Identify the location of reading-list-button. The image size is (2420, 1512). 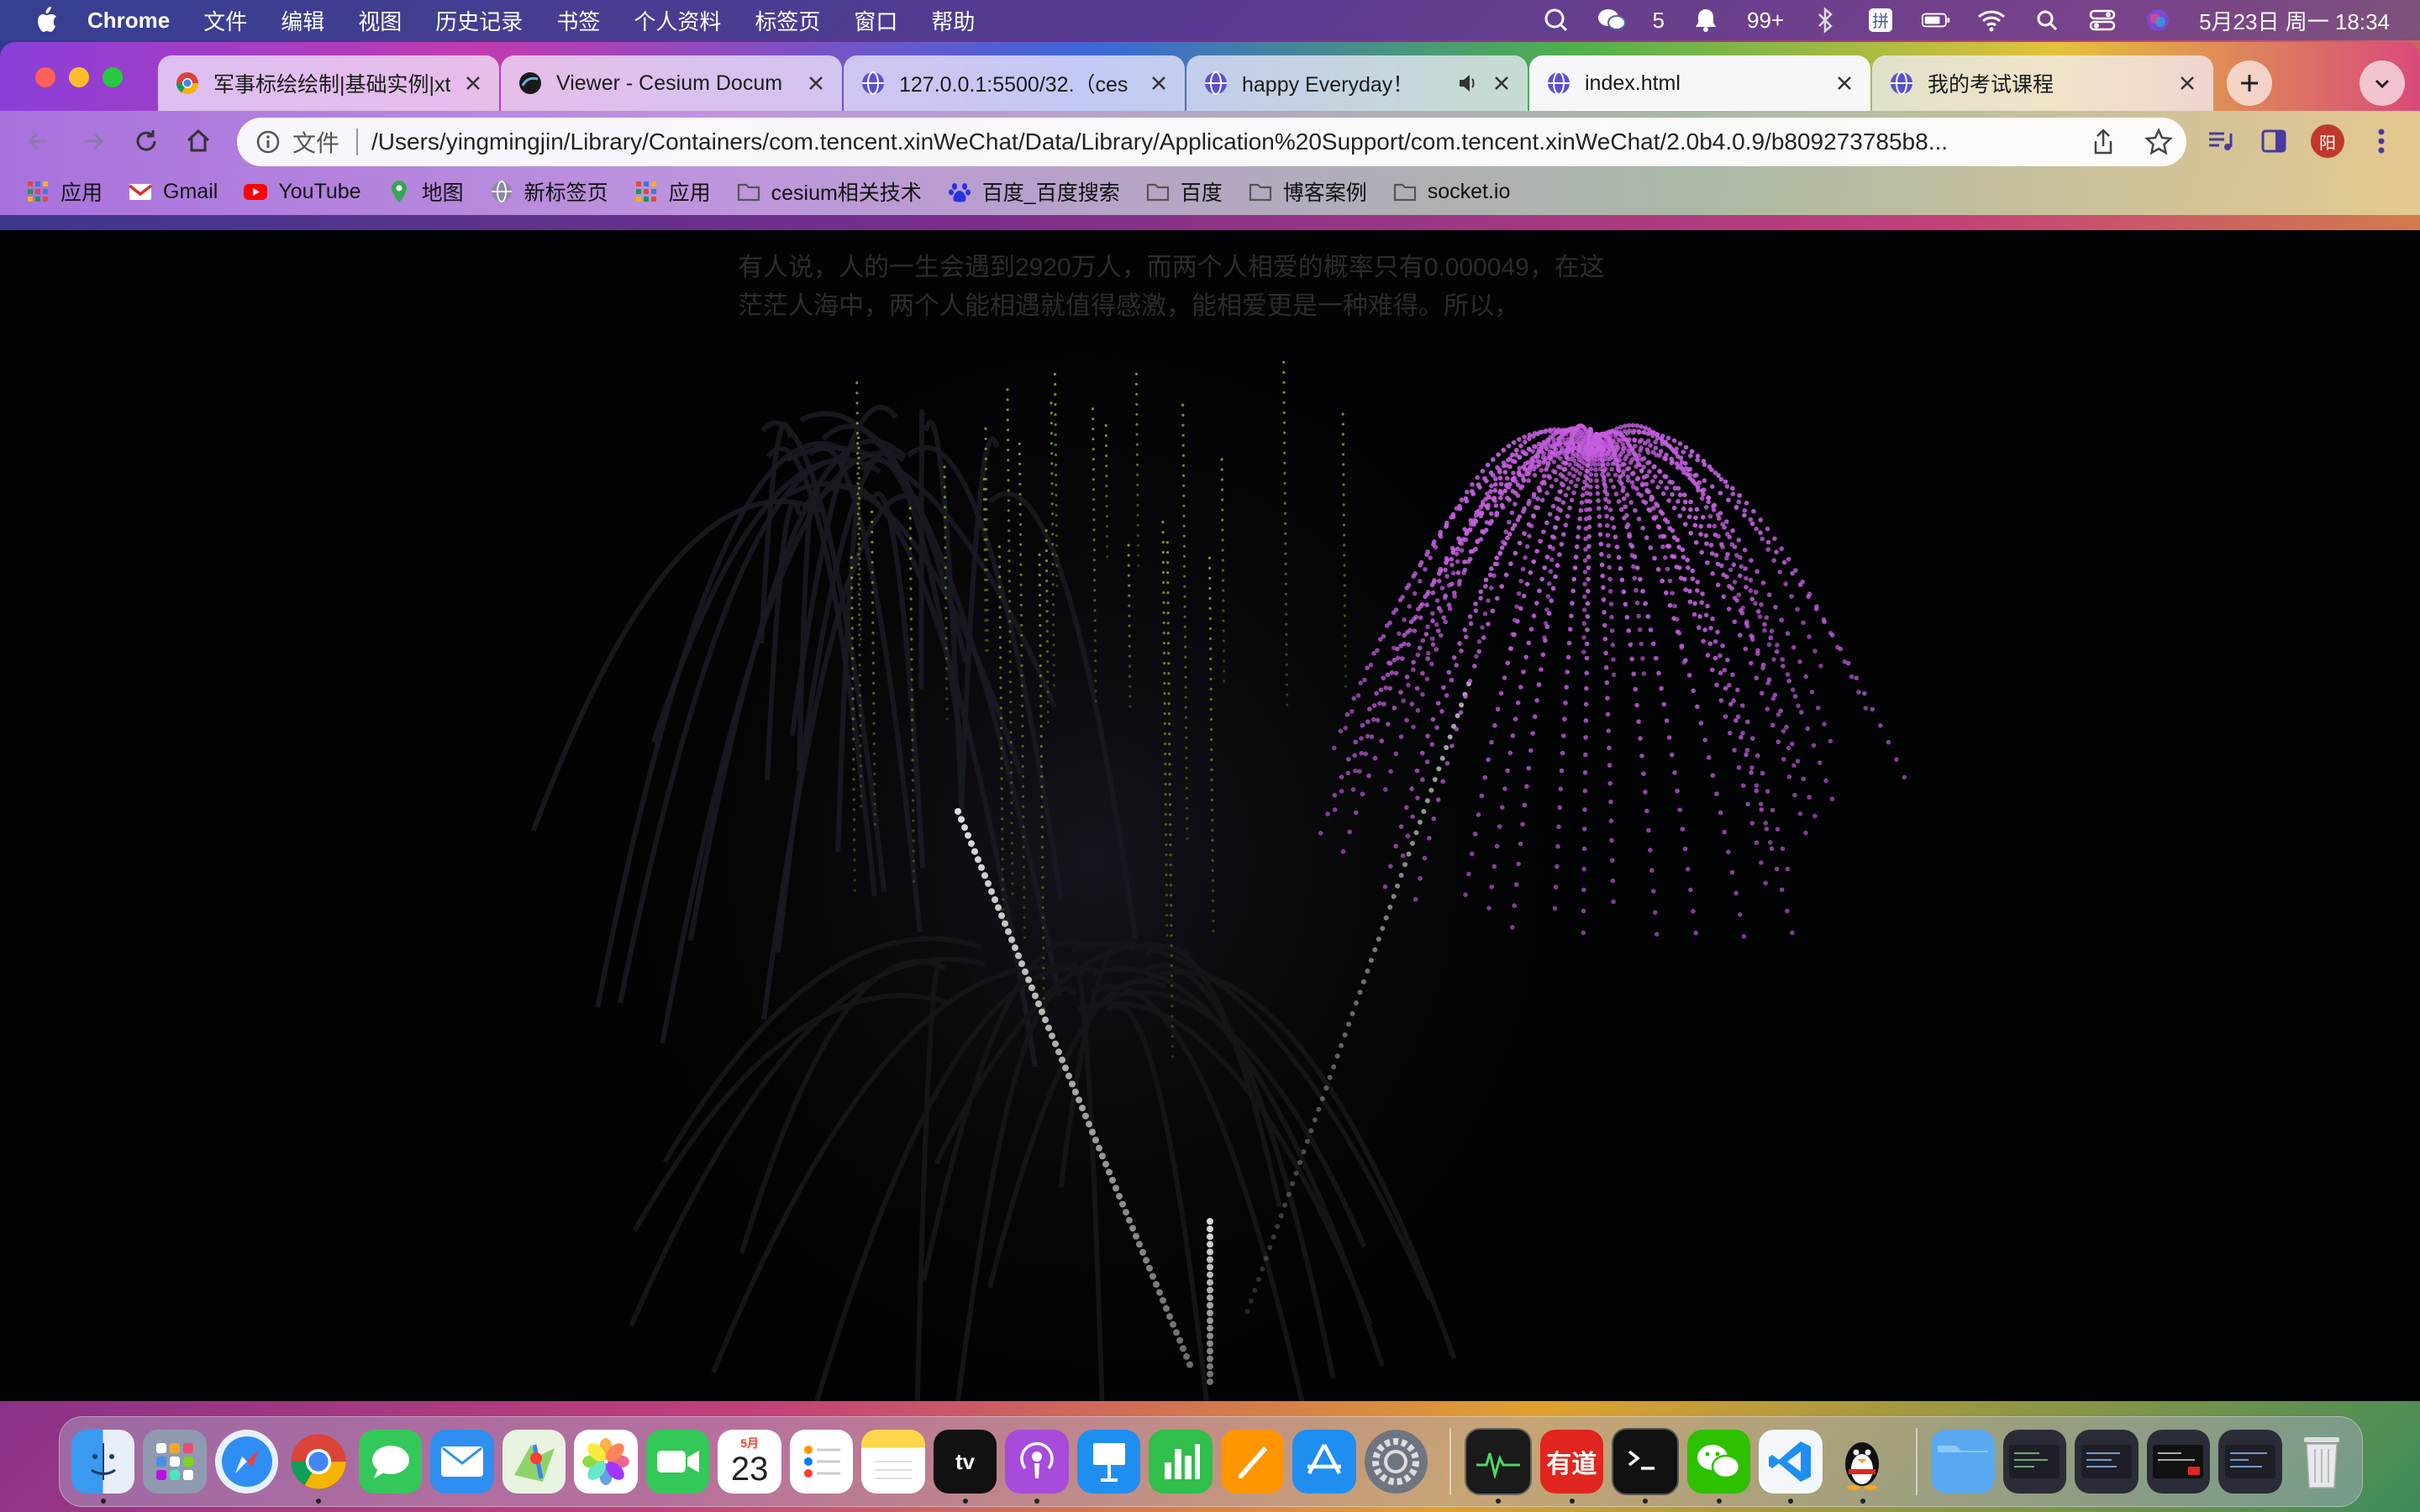
(2220, 141).